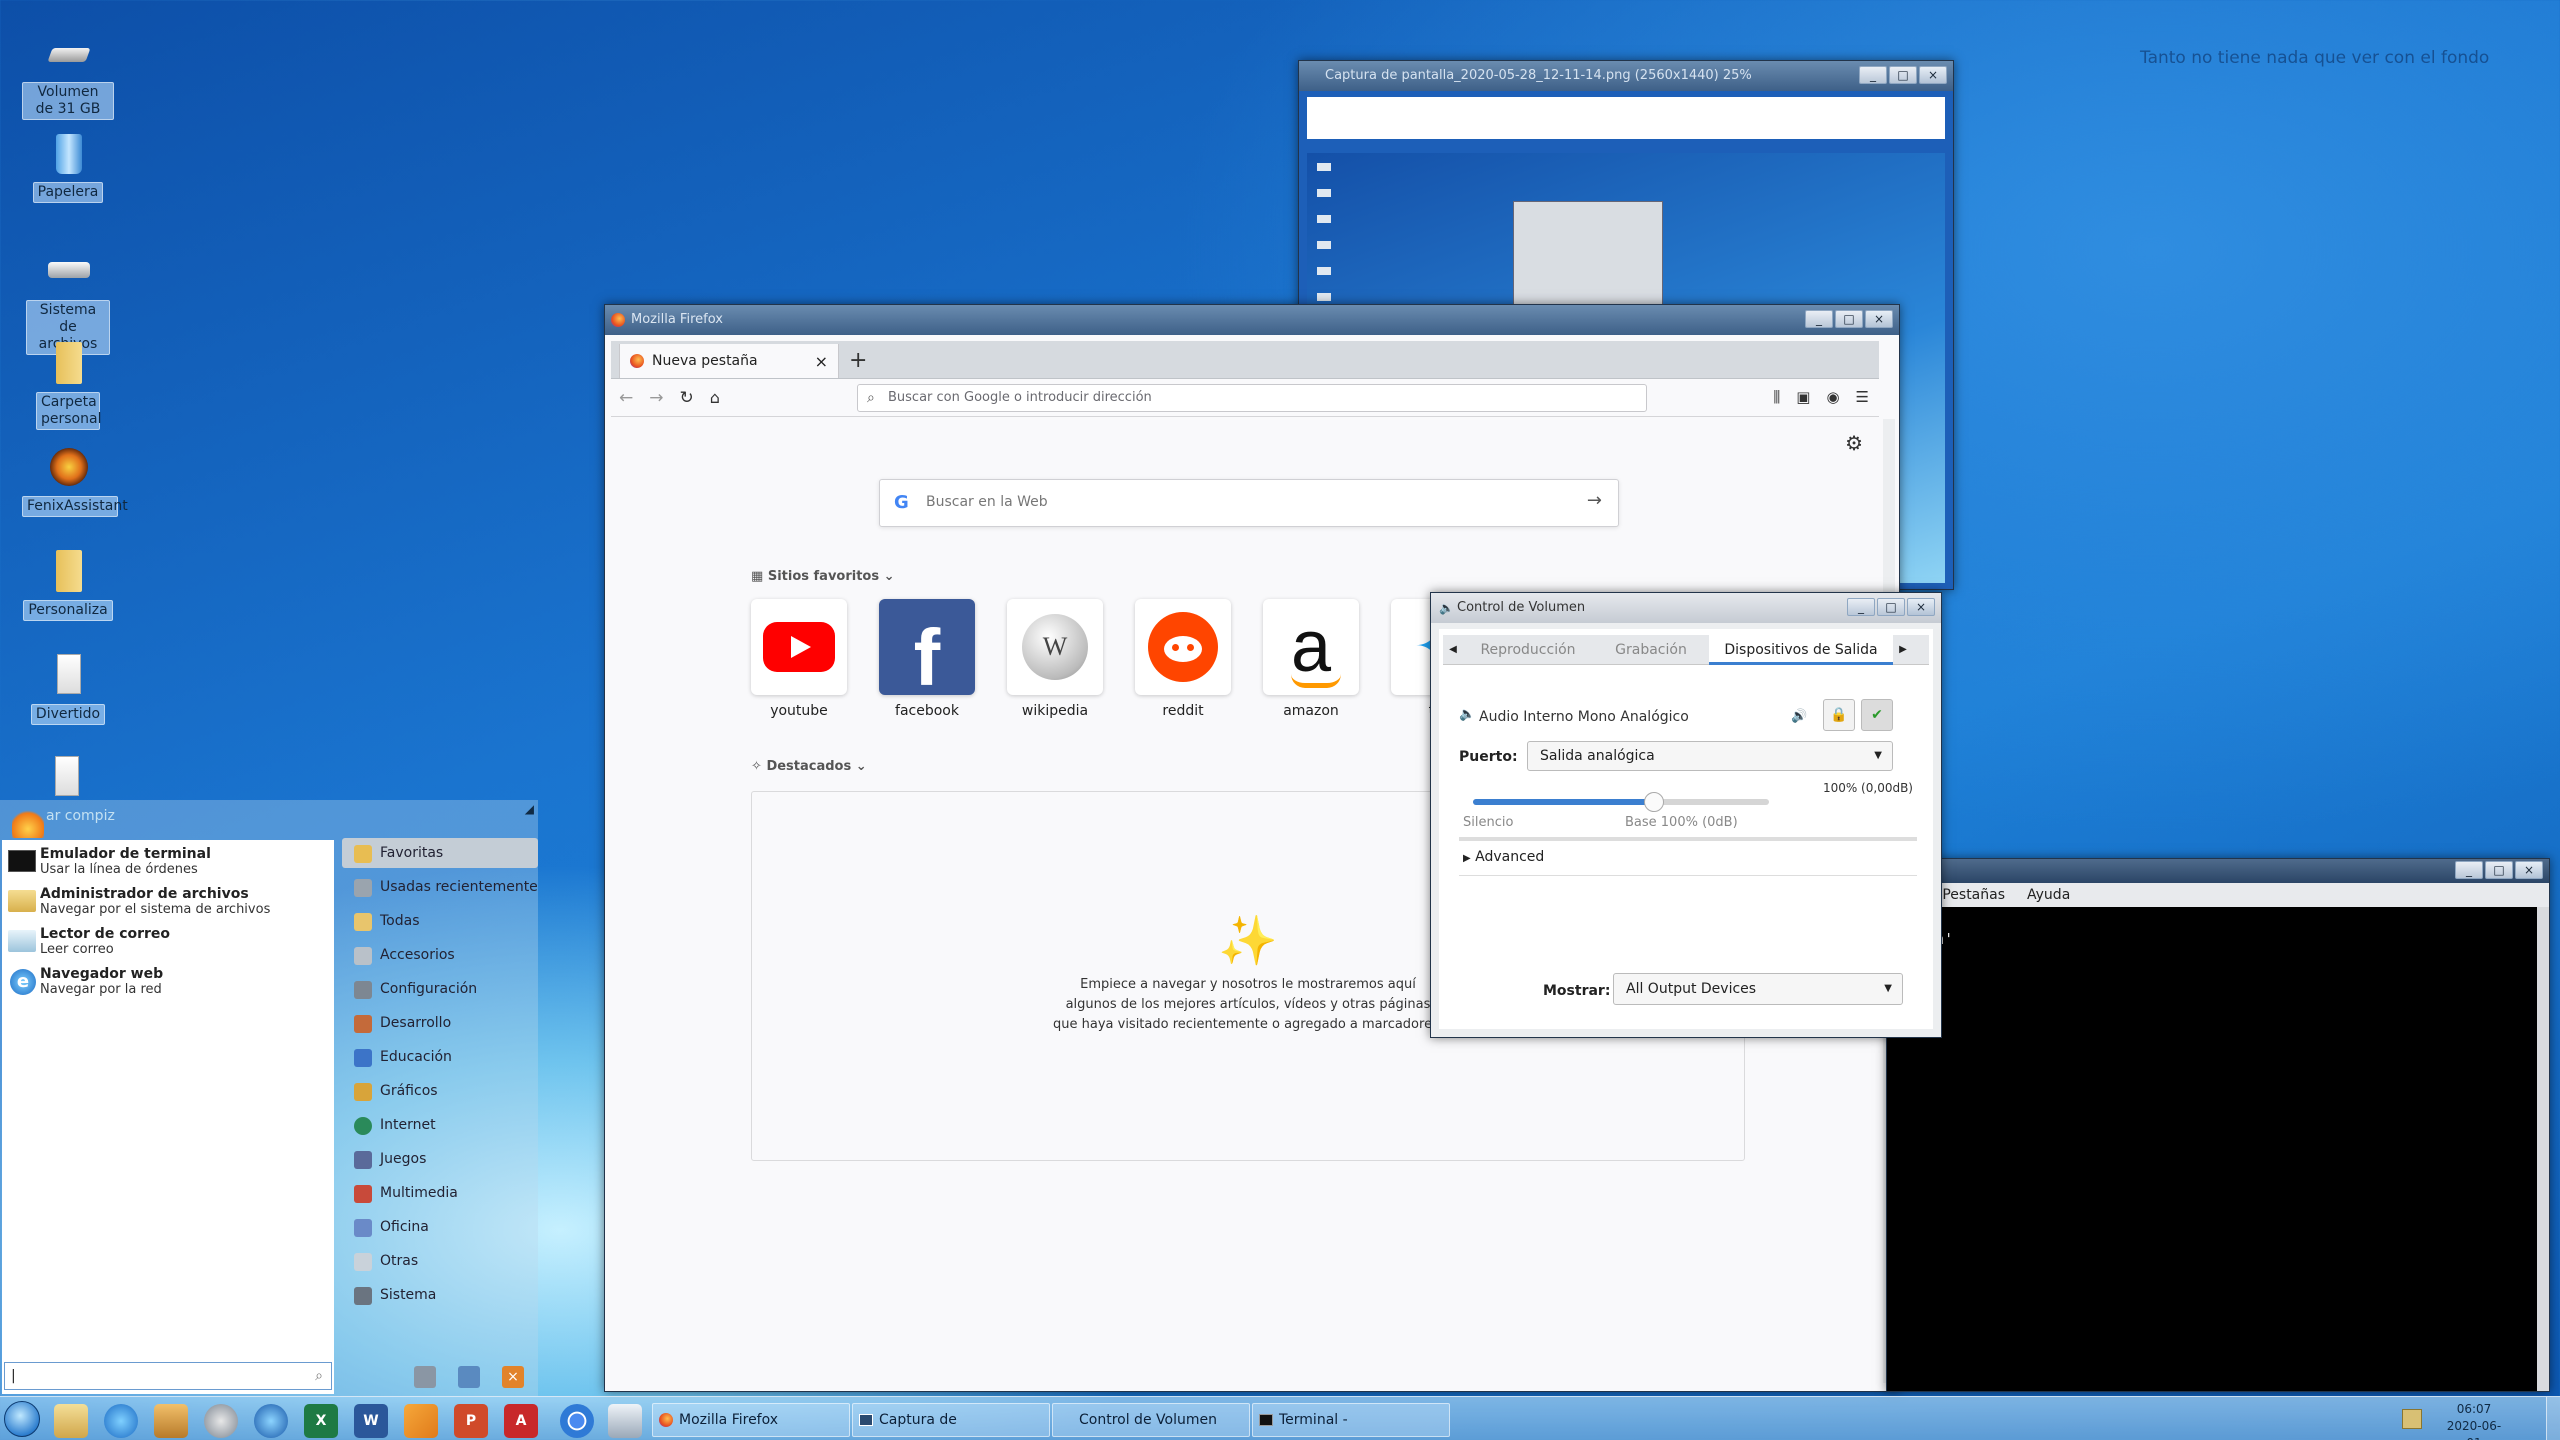 This screenshot has width=2560, height=1440. I want to click on category-system: Sistema, so click(440, 1295).